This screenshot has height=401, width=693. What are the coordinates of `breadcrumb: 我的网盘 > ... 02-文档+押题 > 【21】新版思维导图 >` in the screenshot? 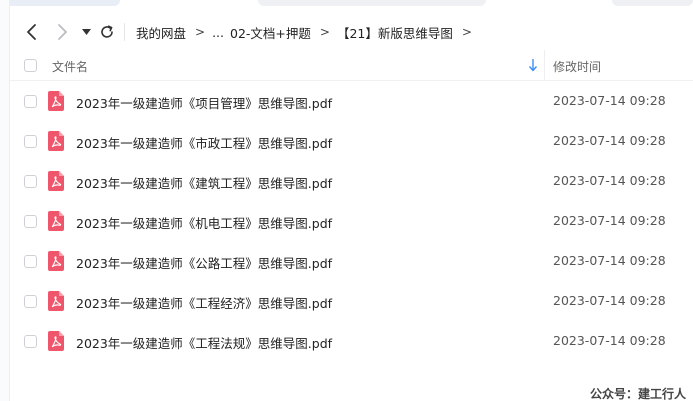 It's located at (307, 32).